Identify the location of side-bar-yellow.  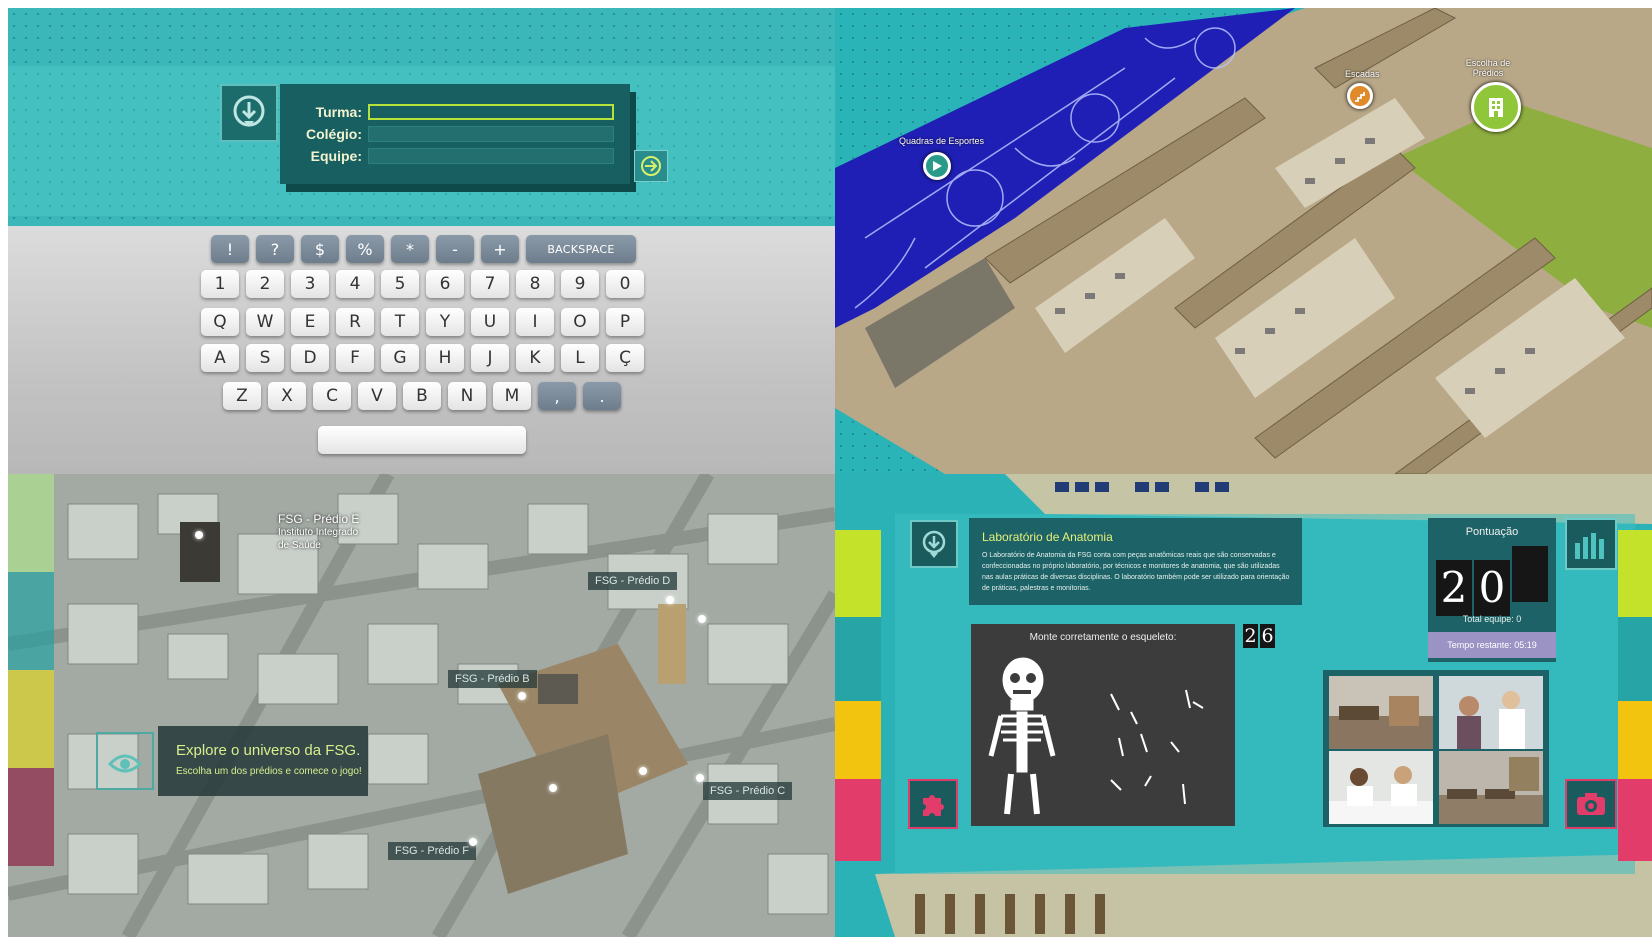
(858, 740).